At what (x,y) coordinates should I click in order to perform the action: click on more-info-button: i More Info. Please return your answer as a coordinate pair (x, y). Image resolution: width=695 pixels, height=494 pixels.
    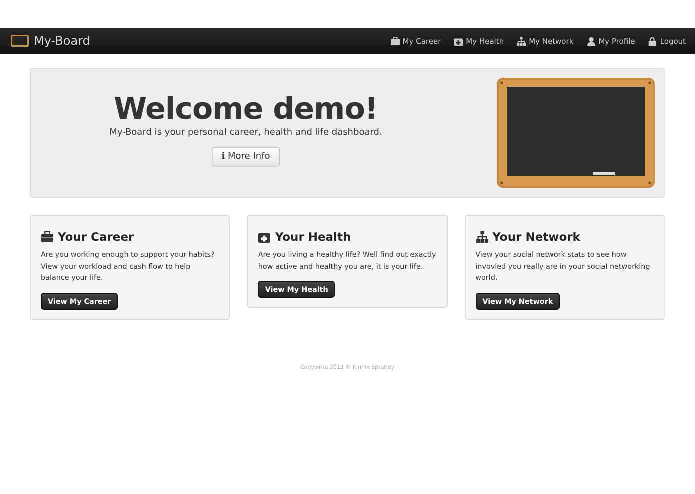
    Looking at the image, I should click on (246, 156).